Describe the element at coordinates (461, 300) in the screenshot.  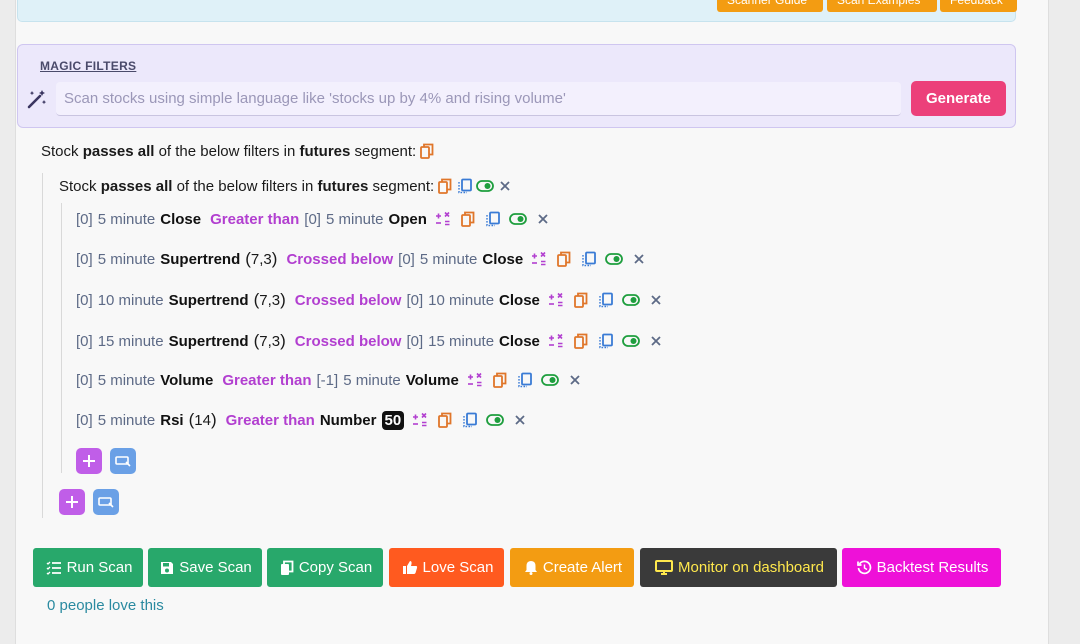
I see `right-timeframe: 10 minute` at that location.